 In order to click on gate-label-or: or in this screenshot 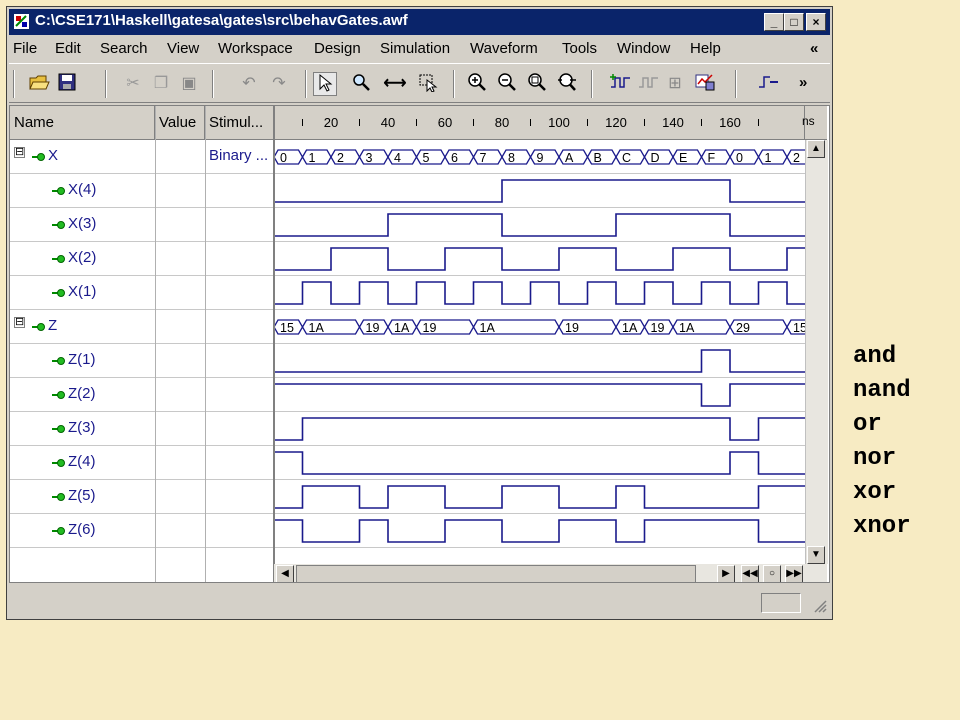, I will do `click(867, 424)`.